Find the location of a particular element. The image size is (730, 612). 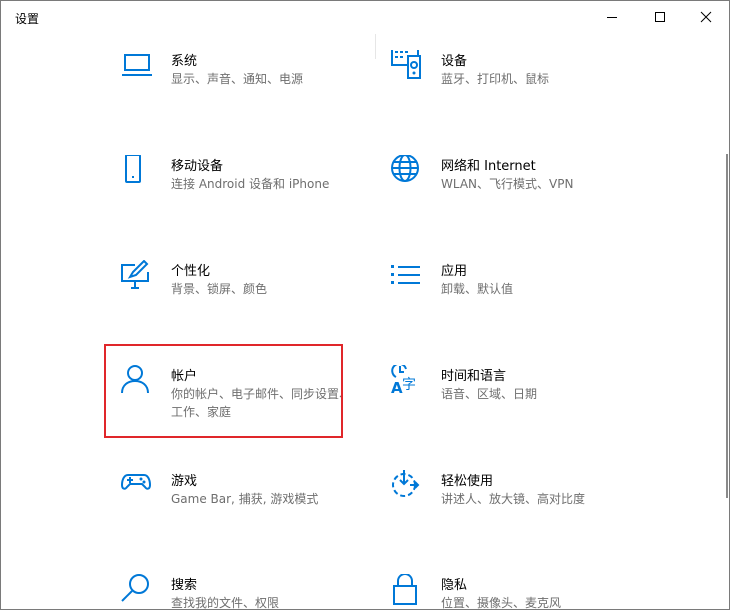

lock-icon is located at coordinates (405, 589).